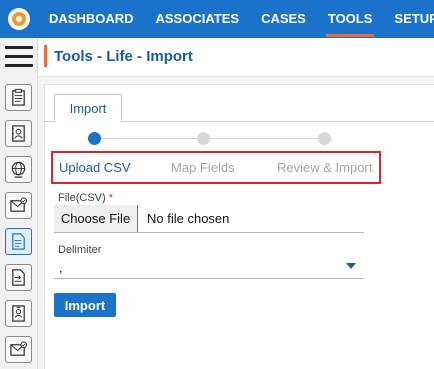 The width and height of the screenshot is (434, 369). I want to click on delimiter-value: ,, so click(61, 267).